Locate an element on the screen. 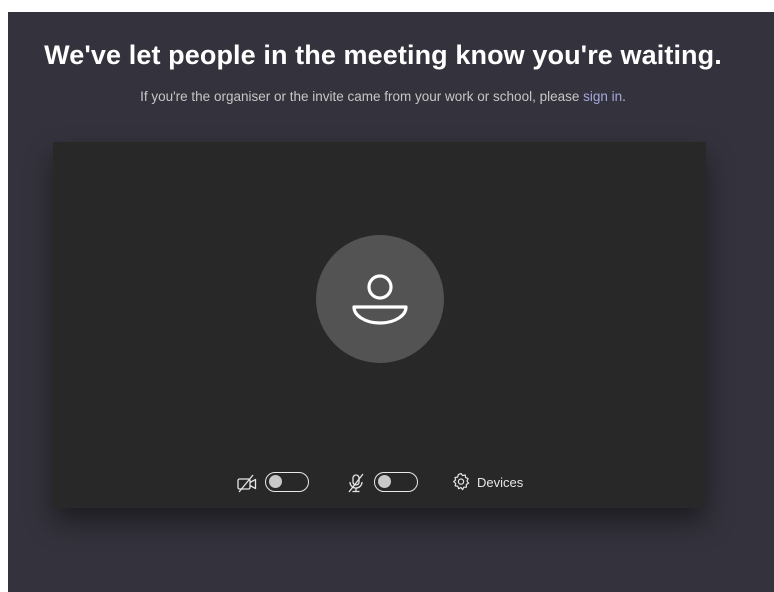 The image size is (774, 592). microphone-toggle-knob is located at coordinates (384, 481).